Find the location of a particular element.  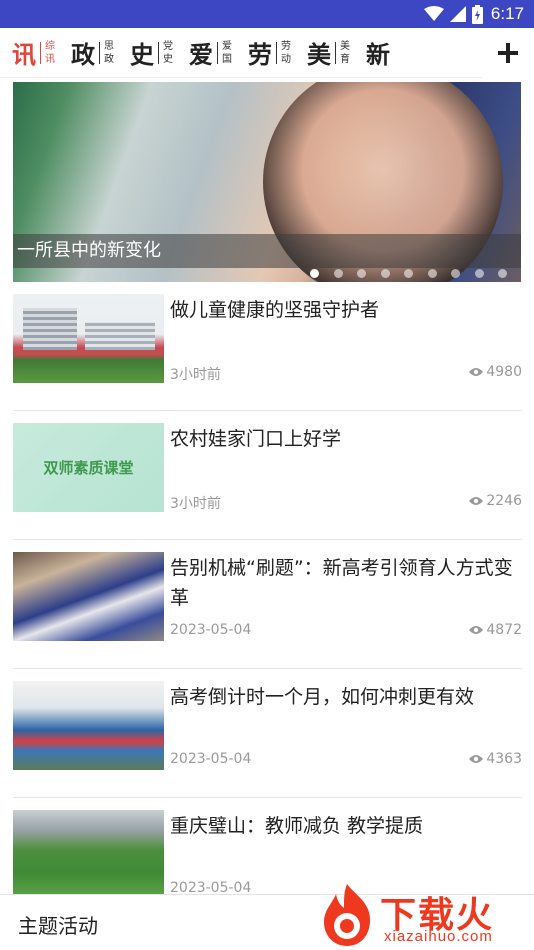

tab-label: 爱国 is located at coordinates (227, 52).